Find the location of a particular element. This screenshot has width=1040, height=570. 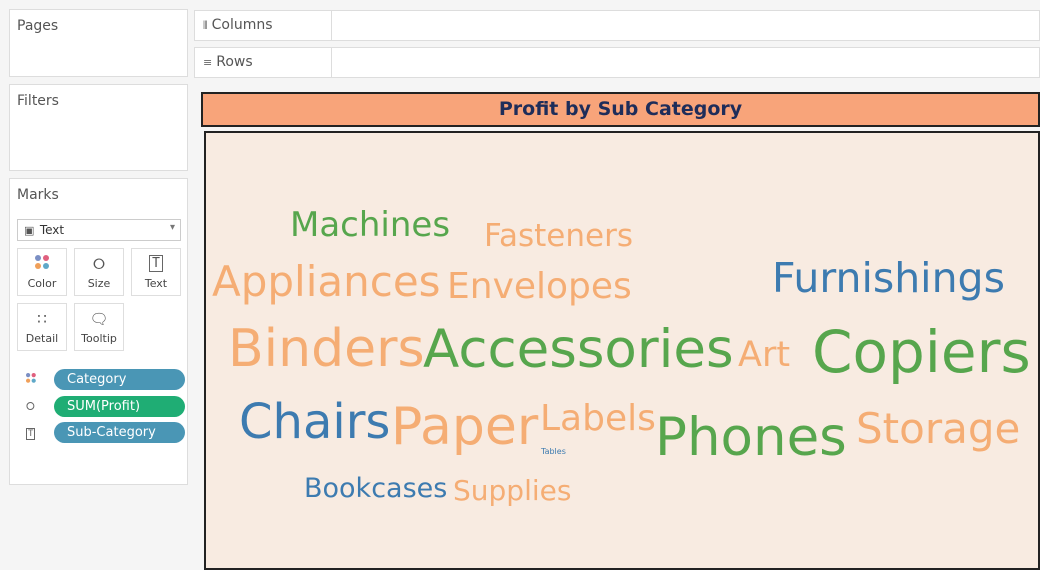

sub-category-pill: Sub-Category is located at coordinates (119, 432).